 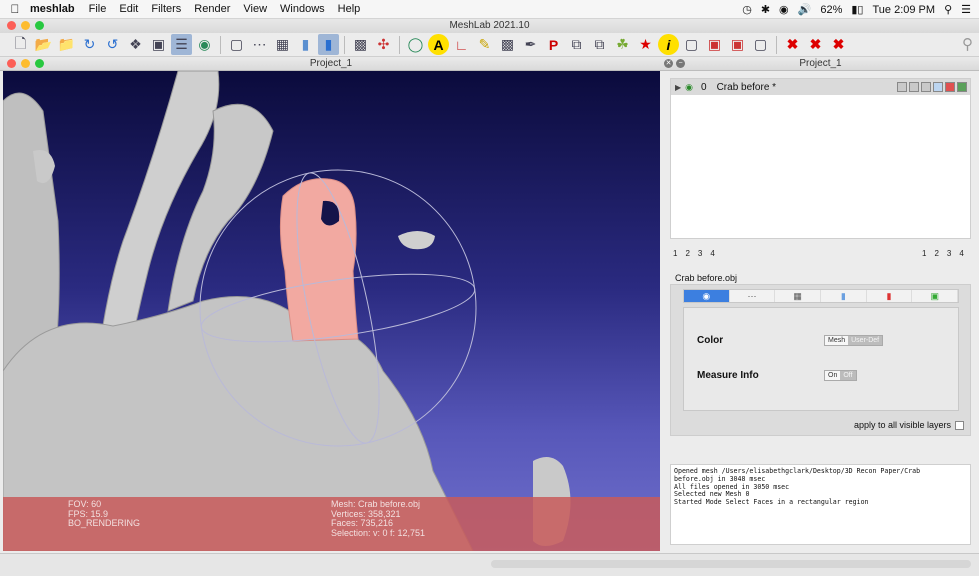 I want to click on menu-edit: Edit, so click(x=128, y=9).